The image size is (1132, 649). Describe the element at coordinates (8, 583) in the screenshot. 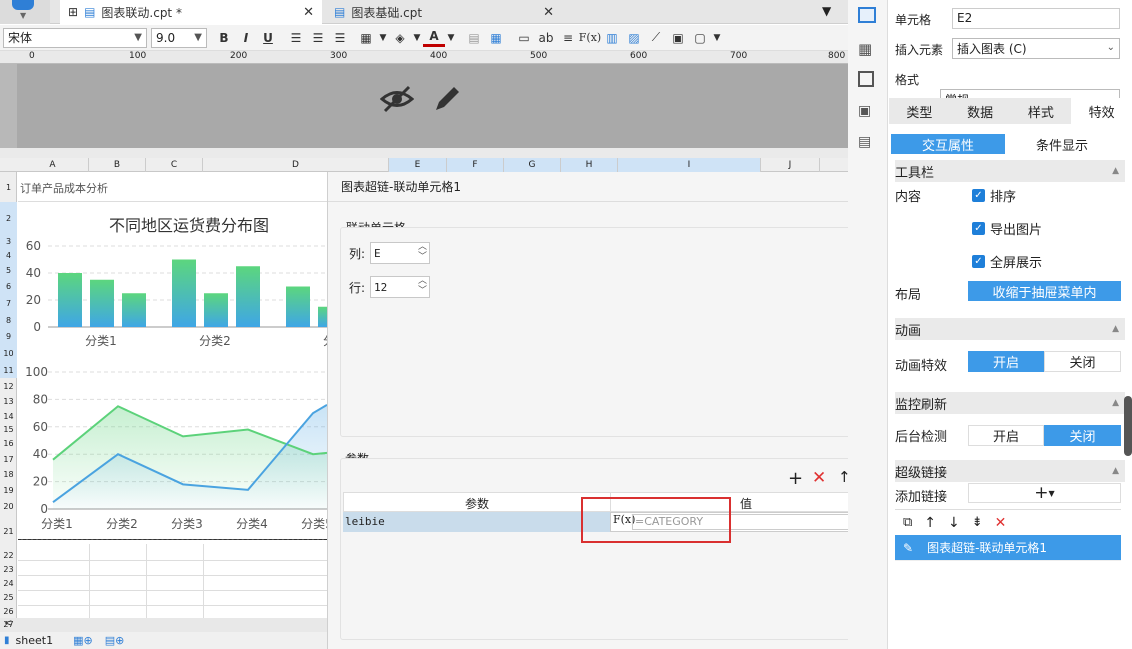

I see `row-header-24: 24` at that location.